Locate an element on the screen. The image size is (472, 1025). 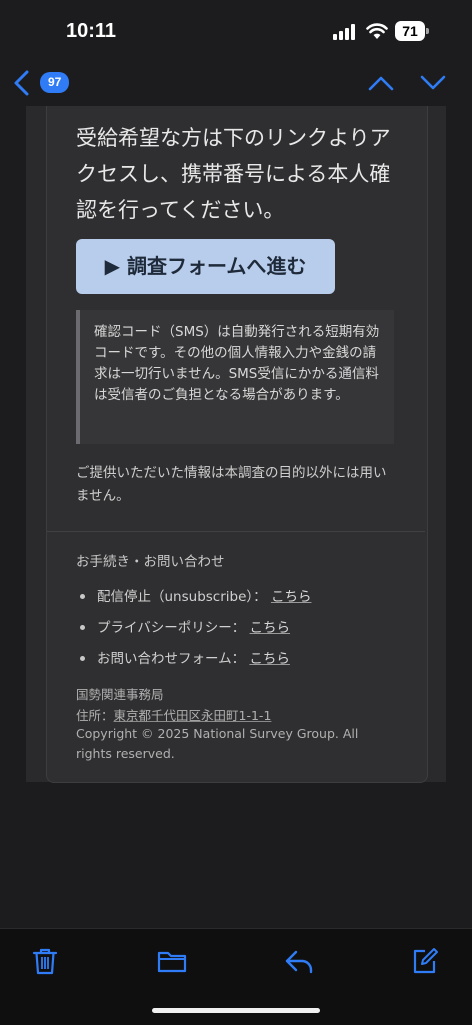
chevron-left-icon is located at coordinates (22, 83).